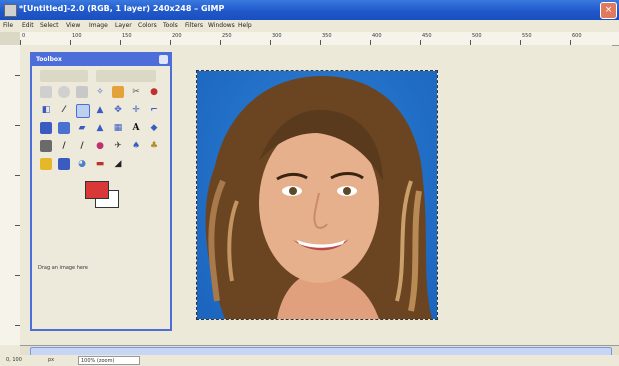  What do you see at coordinates (527, 36) in the screenshot?
I see `ruler-label: 550` at bounding box center [527, 36].